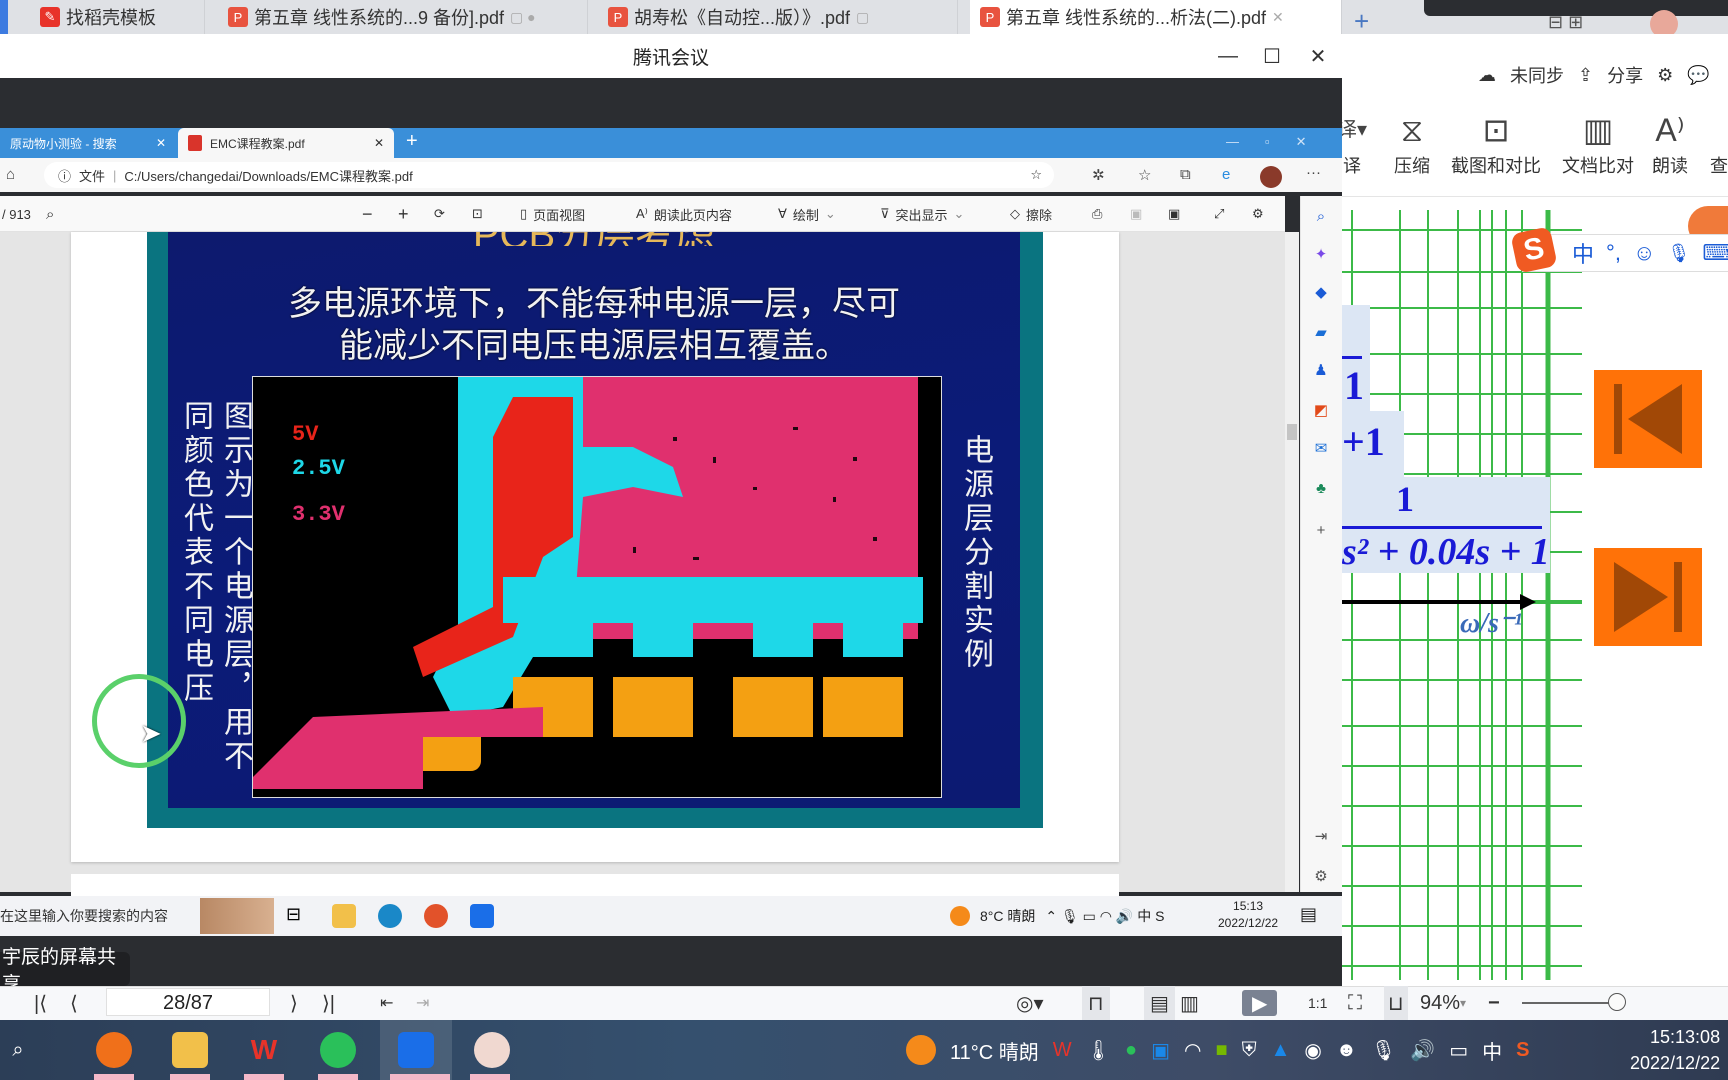 This screenshot has width=1728, height=1080. What do you see at coordinates (1492, 1050) in the screenshot?
I see `ime-indicator: 中` at bounding box center [1492, 1050].